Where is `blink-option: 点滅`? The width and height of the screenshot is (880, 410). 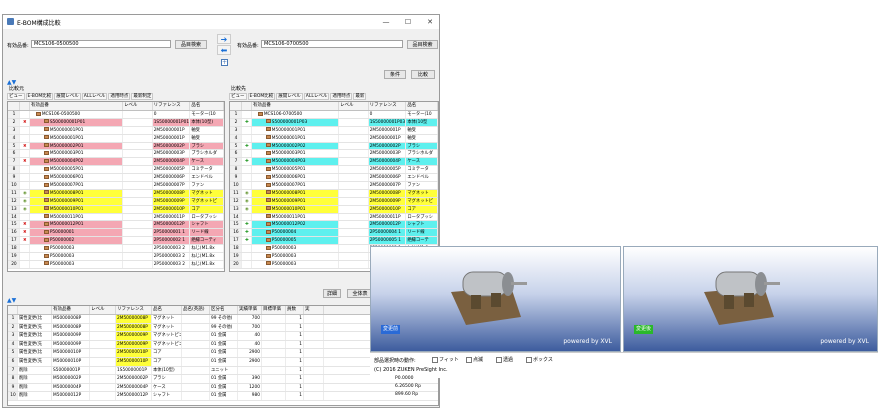
blink-option: 点滅 is located at coordinates (474, 359).